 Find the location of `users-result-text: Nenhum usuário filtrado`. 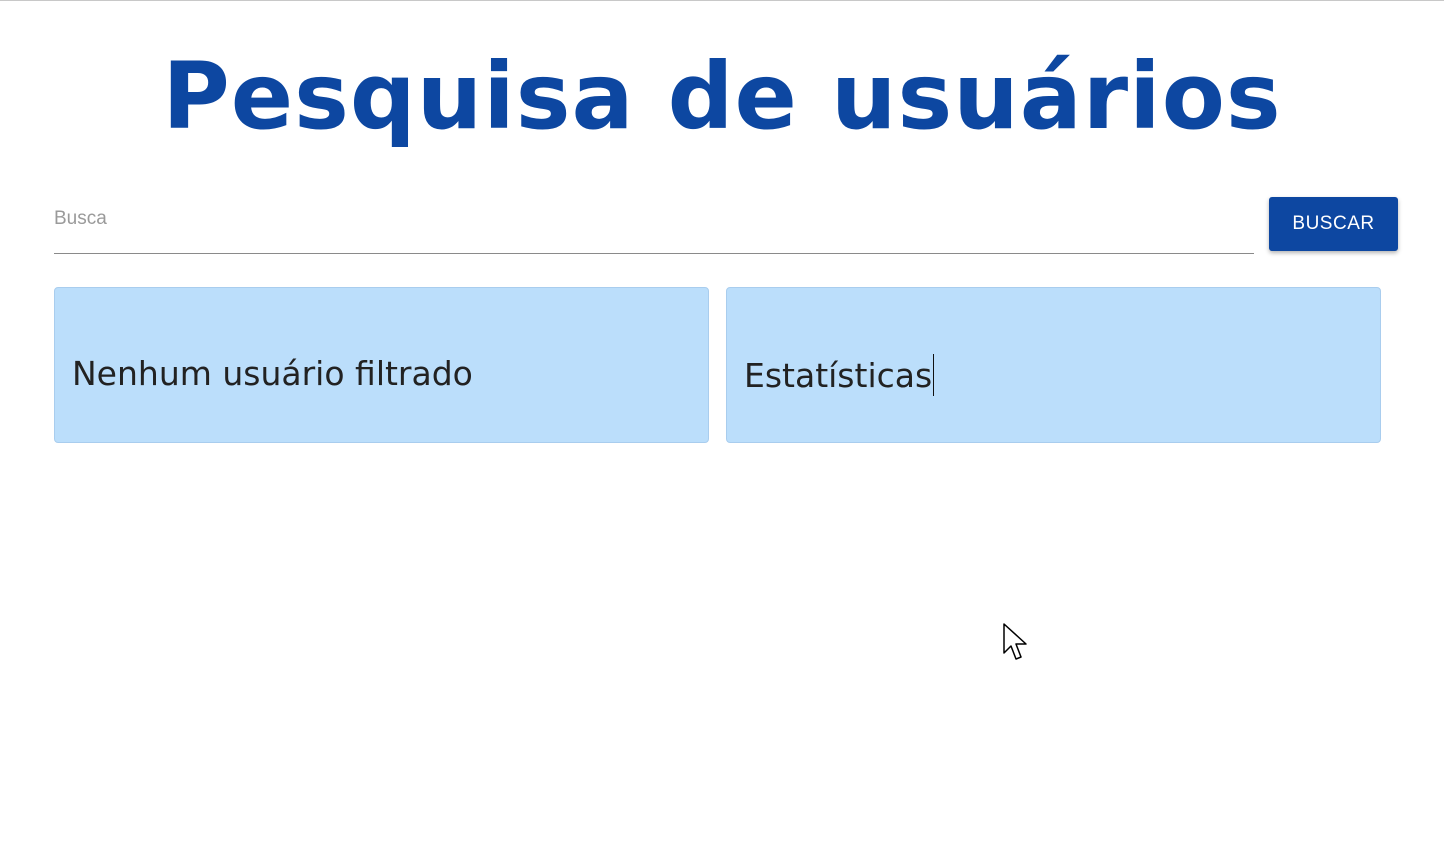

users-result-text: Nenhum usuário filtrado is located at coordinates (272, 373).